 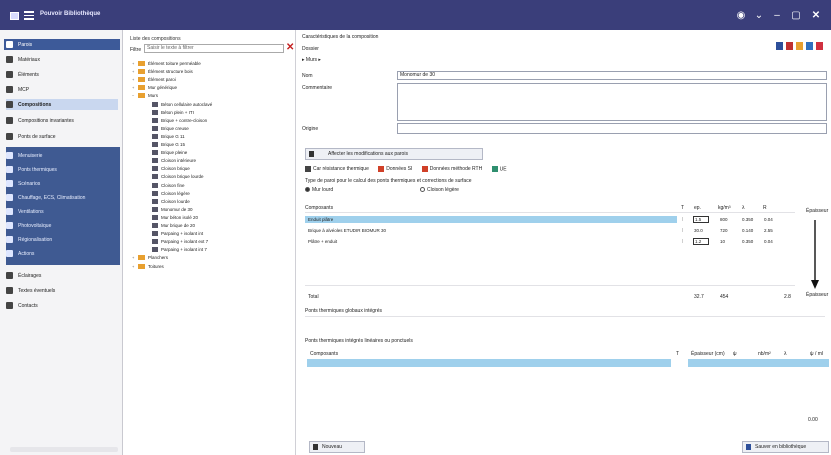 I want to click on sidebar-item-regionalisation: Régionalisation, so click(x=62, y=239).